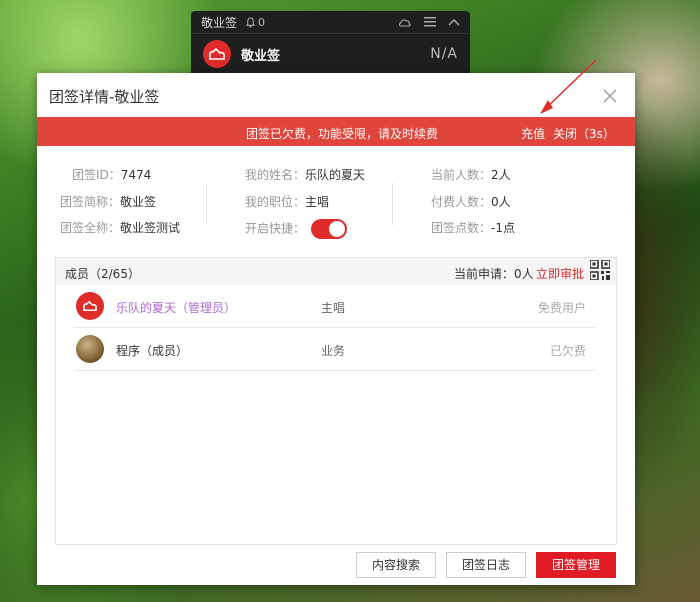  What do you see at coordinates (176, 308) in the screenshot?
I see `member-name: 乐队的夏天（管理员）` at bounding box center [176, 308].